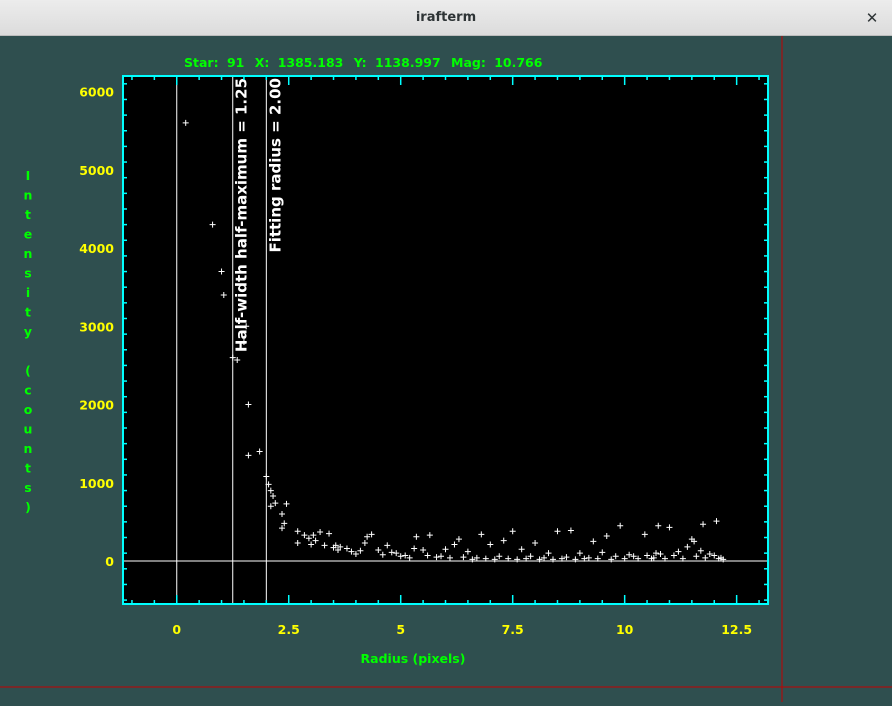 The height and width of the screenshot is (706, 892). I want to click on y-axis-title-char: y, so click(28, 331).